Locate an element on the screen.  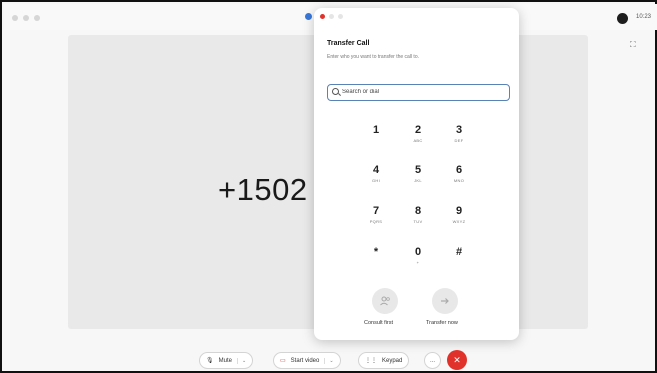
close-window-dot is located at coordinates (15, 18).